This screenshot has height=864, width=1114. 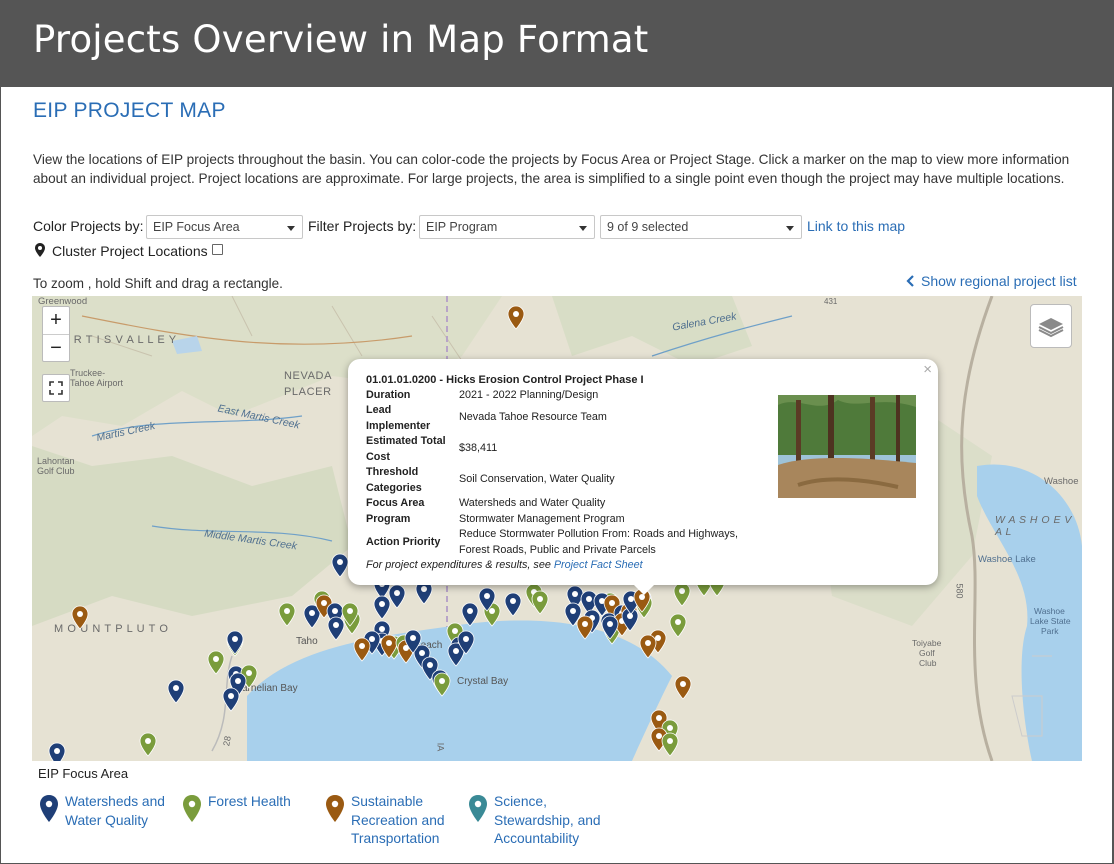 What do you see at coordinates (507, 227) in the screenshot?
I see `filter-projects-select: EIP Program` at bounding box center [507, 227].